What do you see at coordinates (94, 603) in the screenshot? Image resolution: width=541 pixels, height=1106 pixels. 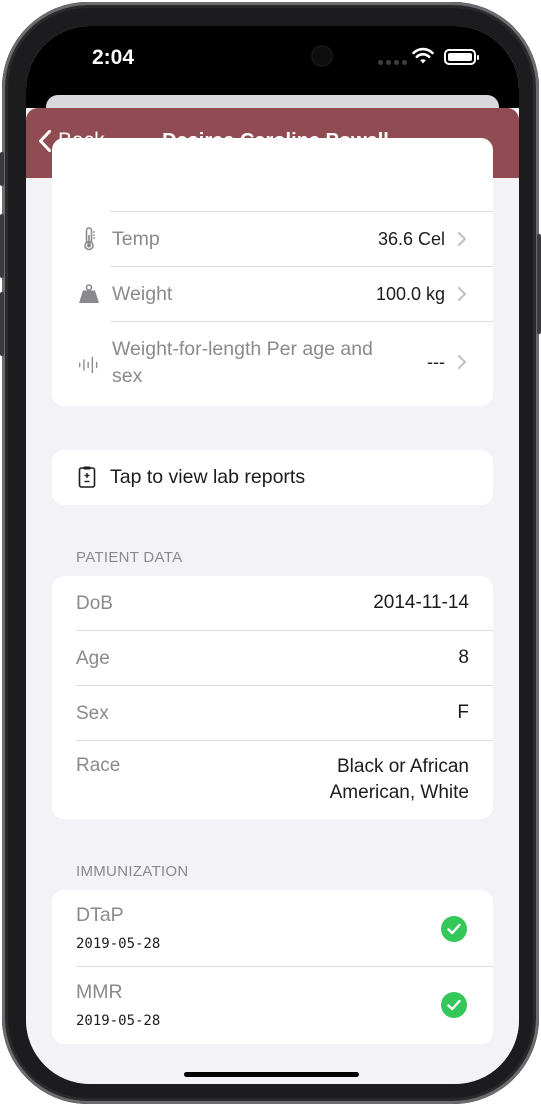 I see `dob-label: DoB` at bounding box center [94, 603].